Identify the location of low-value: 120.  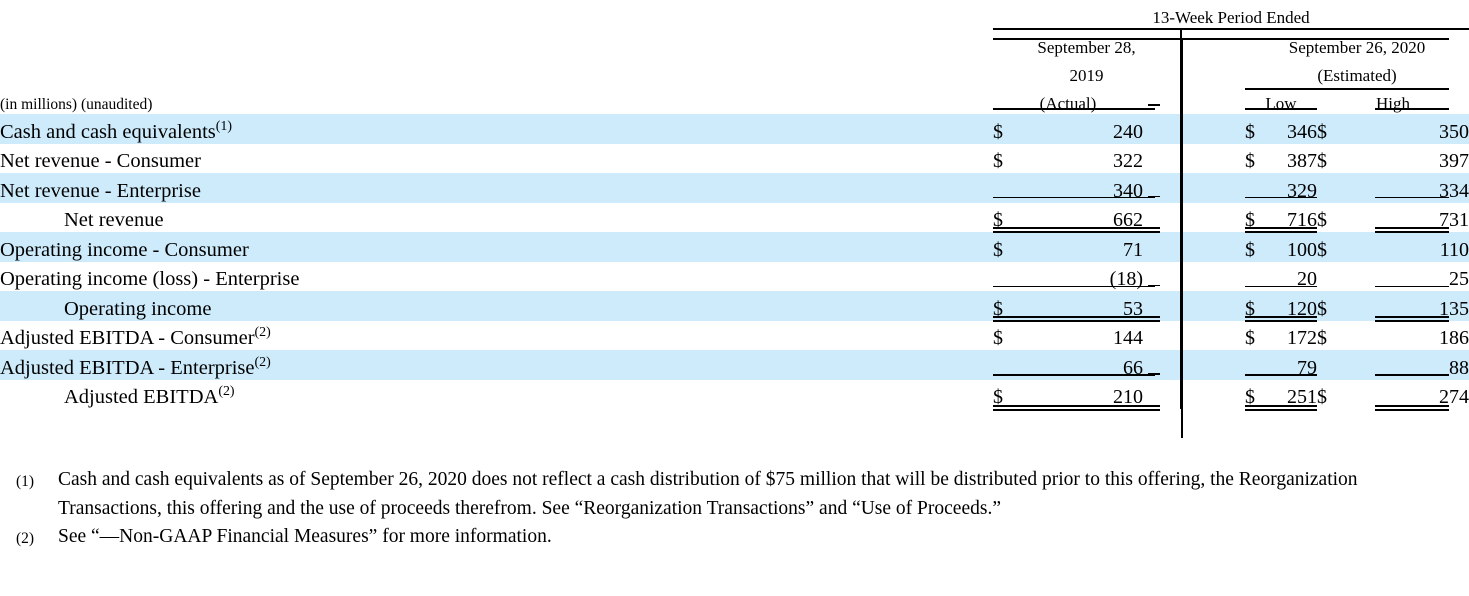
(1298, 306).